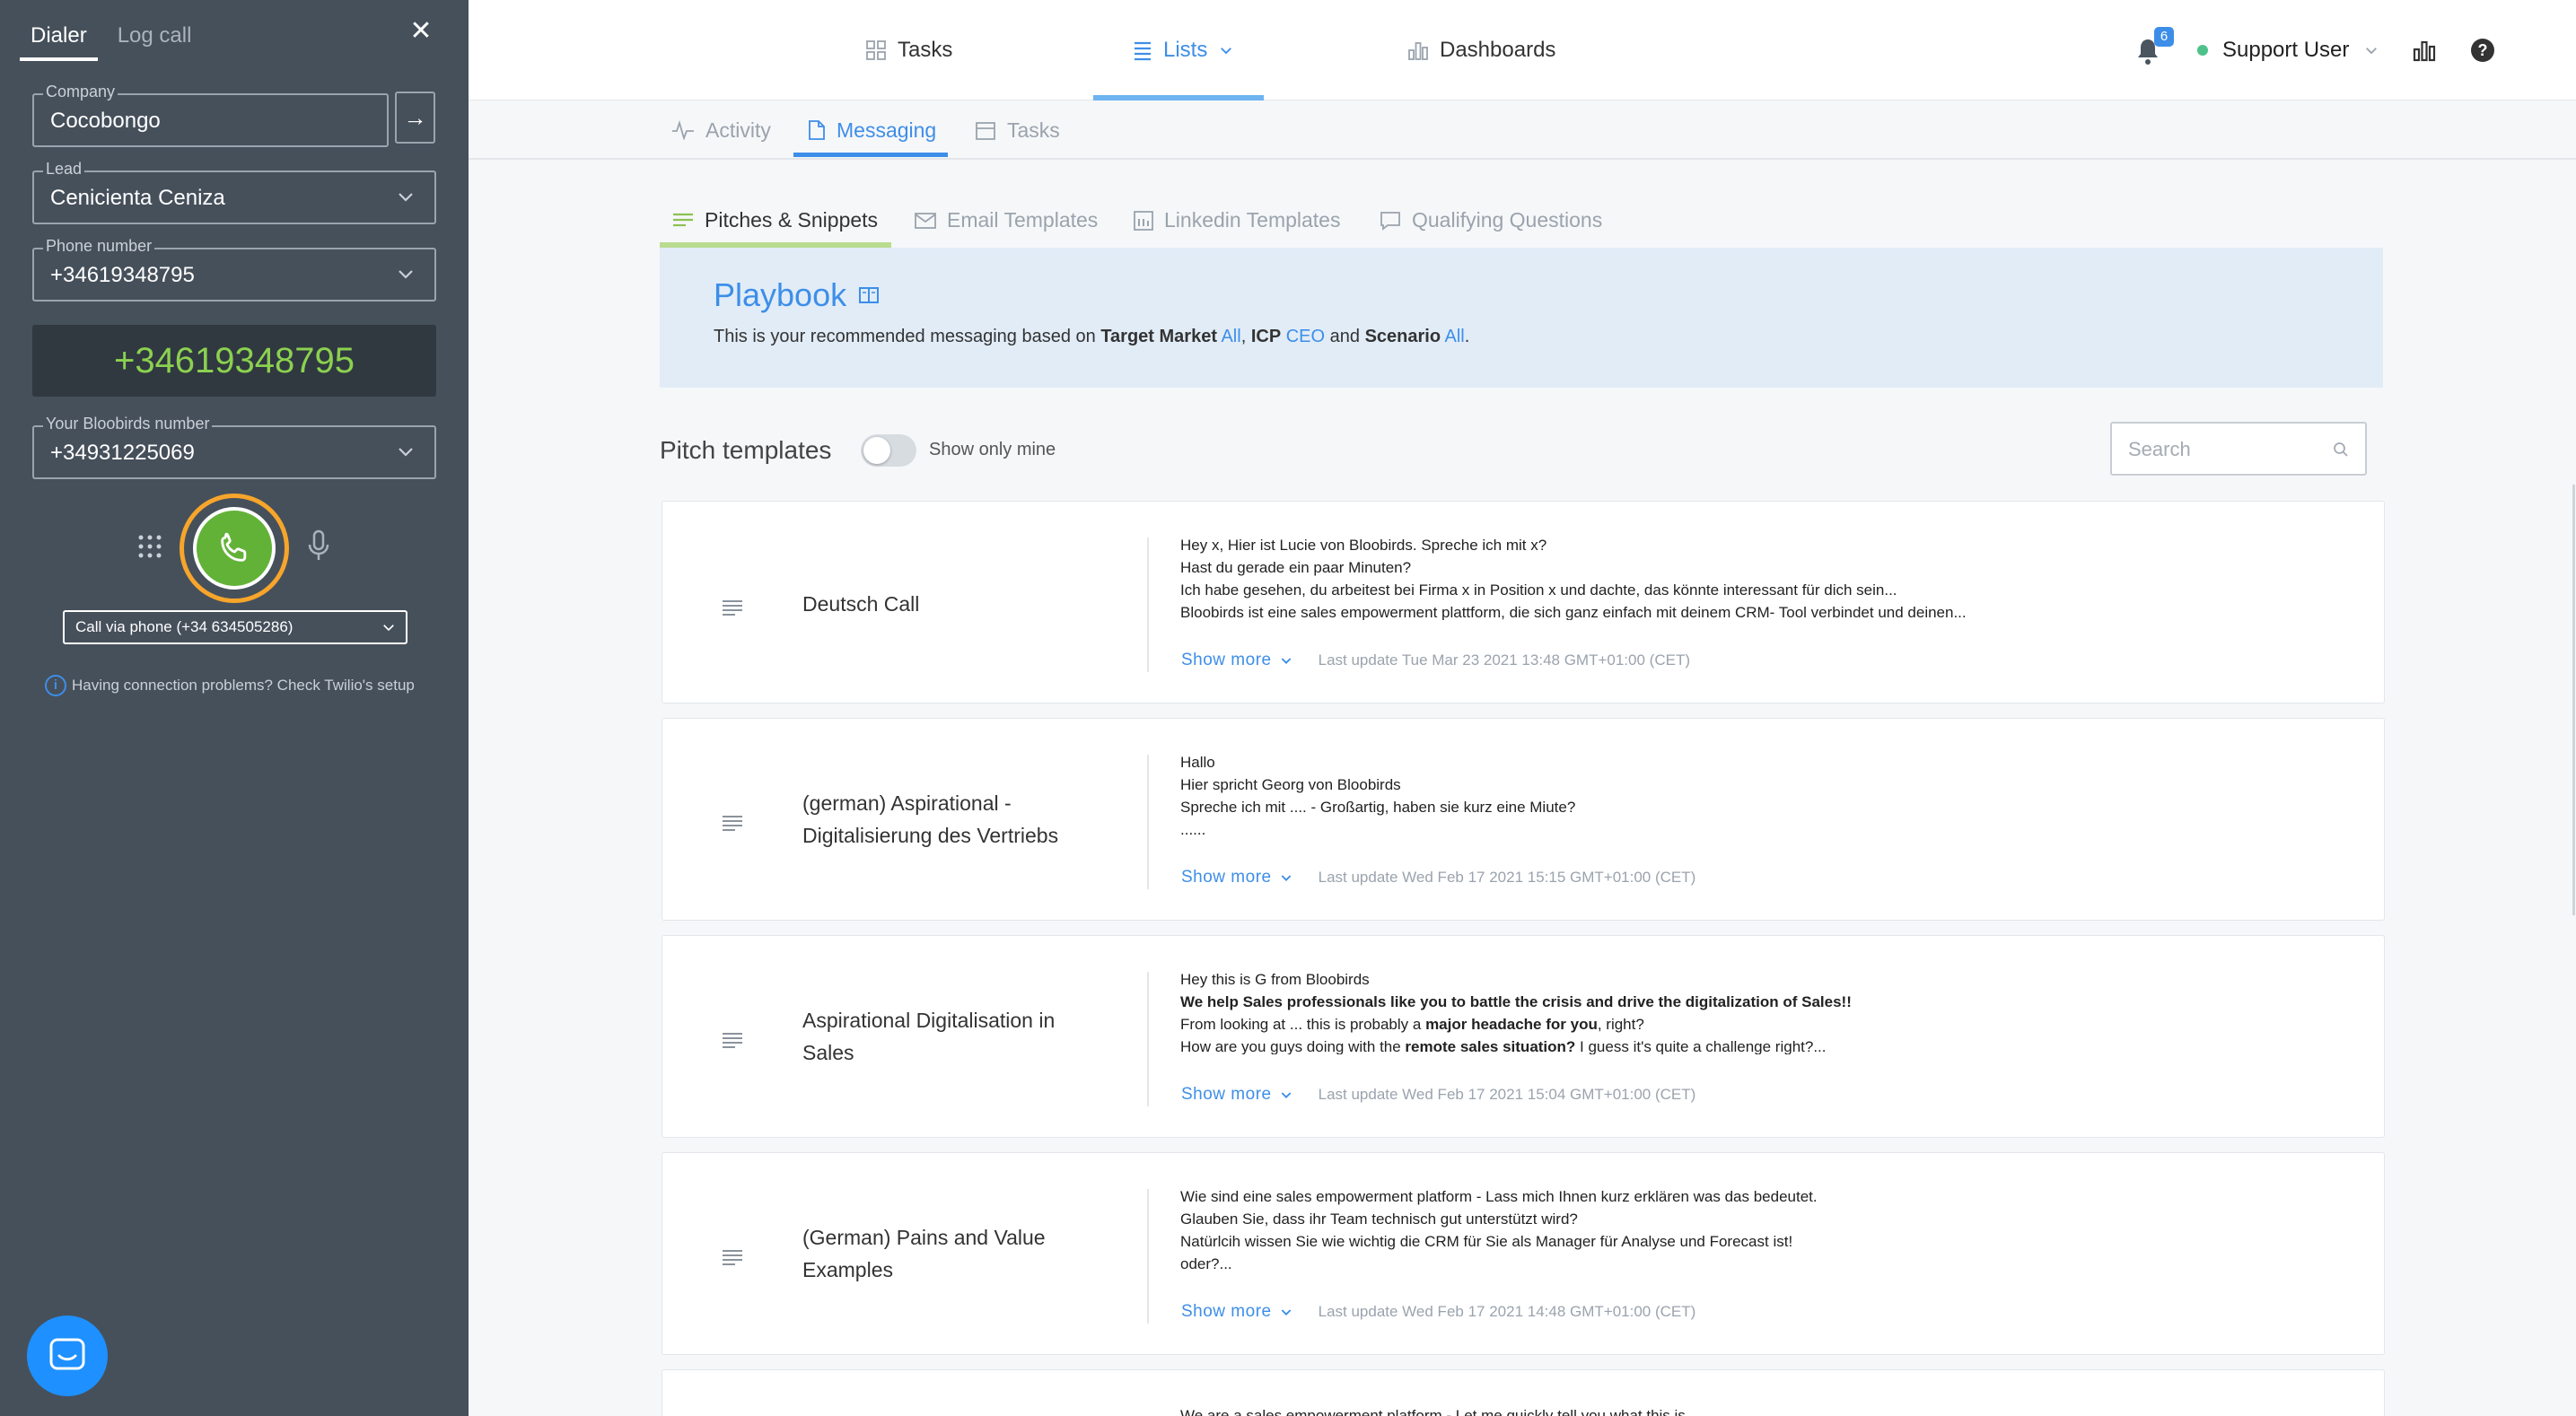  Describe the element at coordinates (1266, 336) in the screenshot. I see `icp-label: ICP` at that location.